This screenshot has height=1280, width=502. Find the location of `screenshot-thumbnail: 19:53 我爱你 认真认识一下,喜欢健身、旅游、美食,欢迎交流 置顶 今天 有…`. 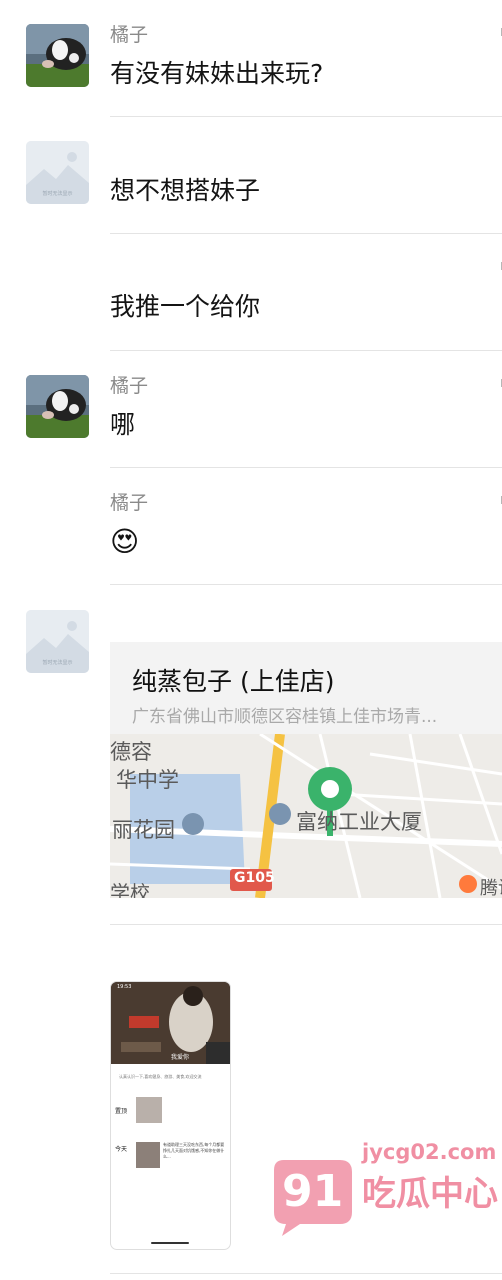

screenshot-thumbnail: 19:53 我爱你 认真认识一下,喜欢健身、旅游、美食,欢迎交流 置顶 今天 有… is located at coordinates (170, 1115).